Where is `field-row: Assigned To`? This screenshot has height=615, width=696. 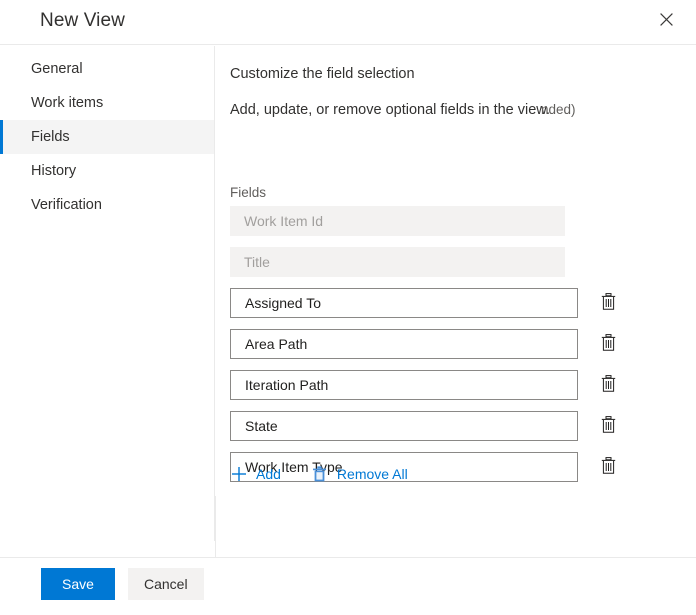 field-row: Assigned To is located at coordinates (460, 303).